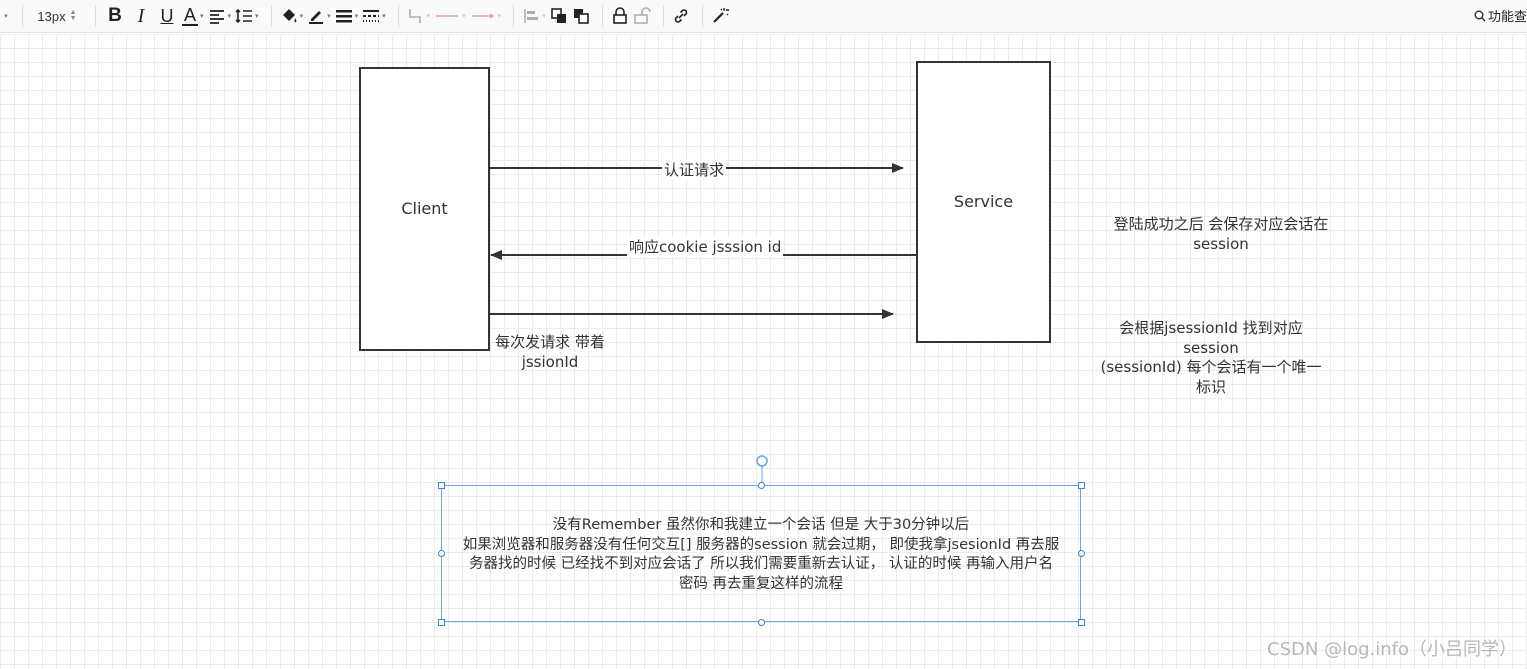 The image size is (1527, 669). What do you see at coordinates (762, 461) in the screenshot?
I see `rotate-icon` at bounding box center [762, 461].